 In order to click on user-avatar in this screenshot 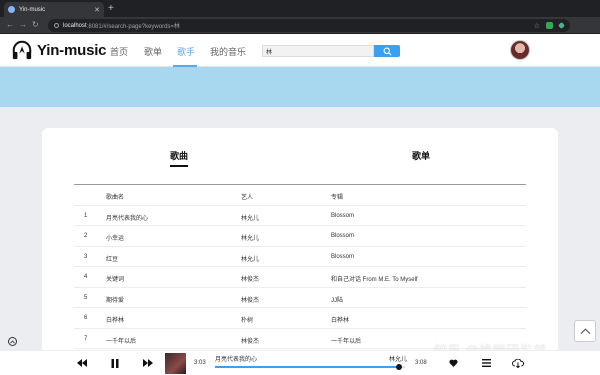, I will do `click(520, 50)`.